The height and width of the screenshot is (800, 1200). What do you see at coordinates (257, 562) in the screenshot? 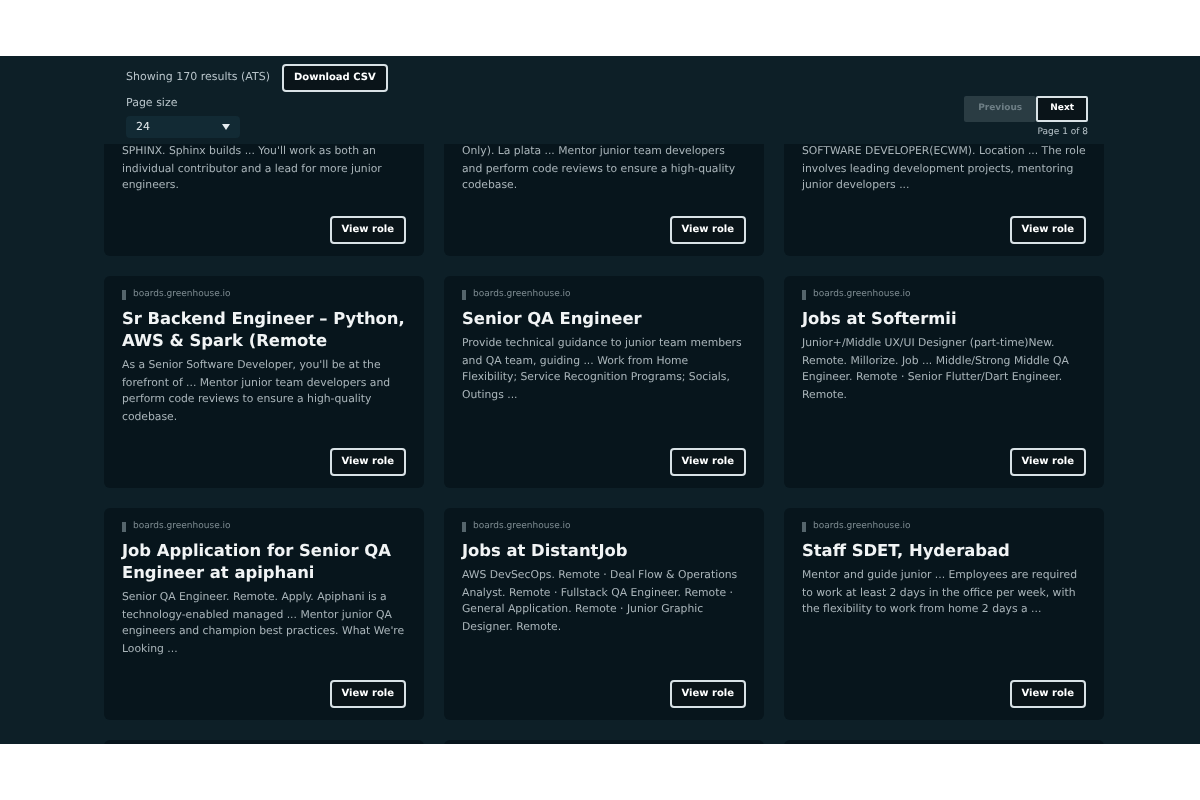
I see `job-title: Job Application for Senior QA Engineer at apiphani` at bounding box center [257, 562].